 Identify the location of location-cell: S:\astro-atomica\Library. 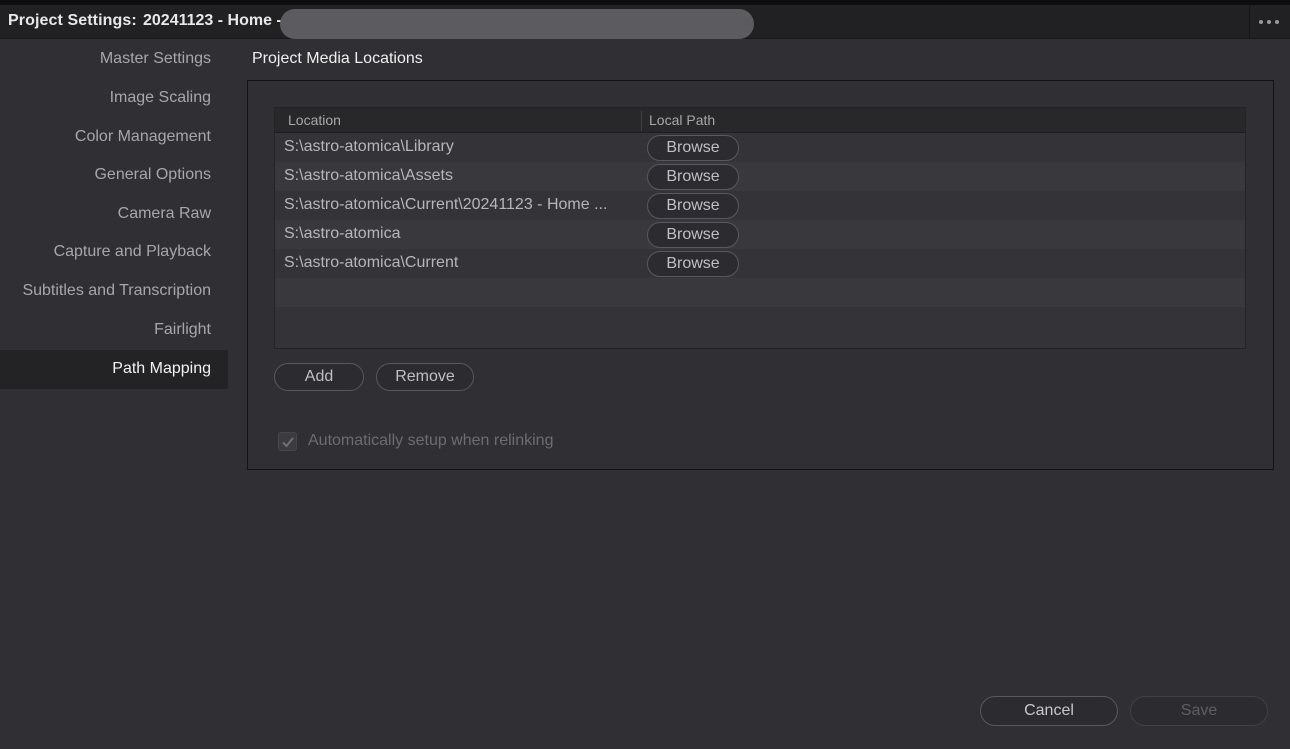
(369, 146).